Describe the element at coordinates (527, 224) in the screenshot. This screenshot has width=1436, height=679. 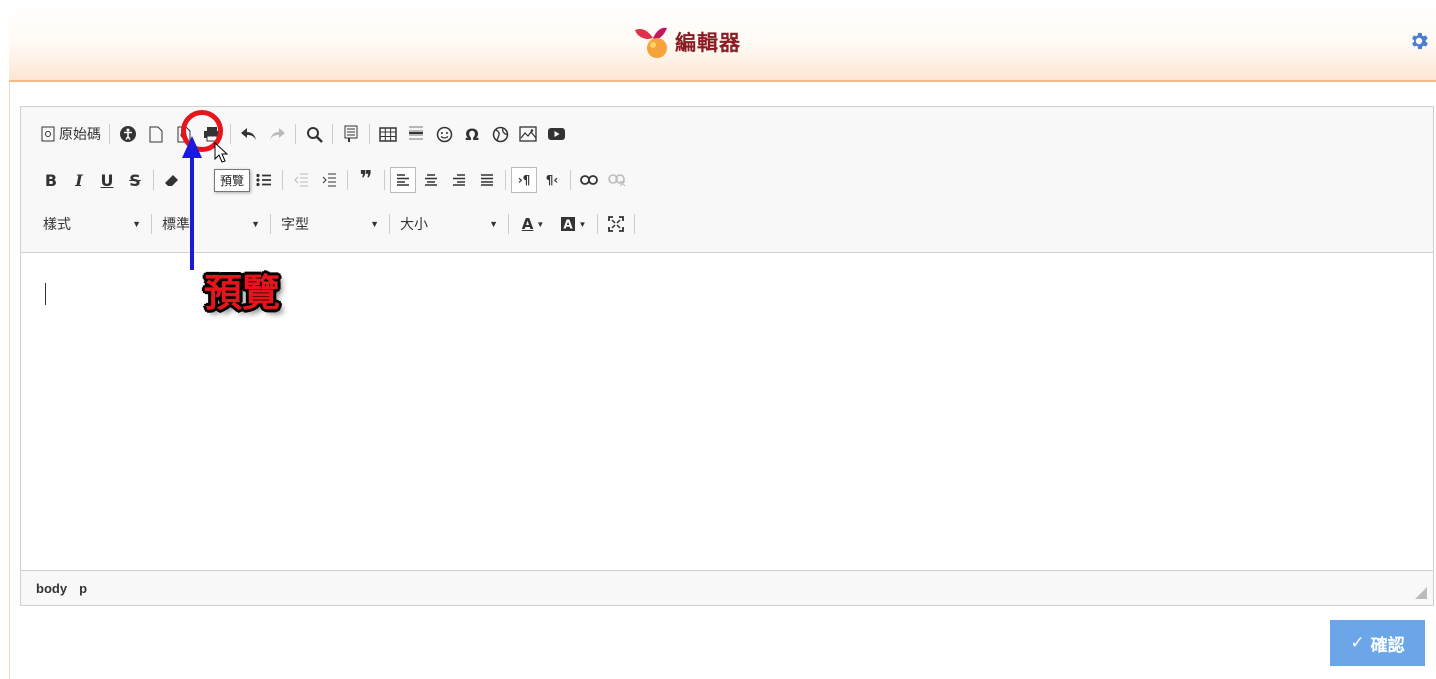
I see `text-color-icon: A` at that location.